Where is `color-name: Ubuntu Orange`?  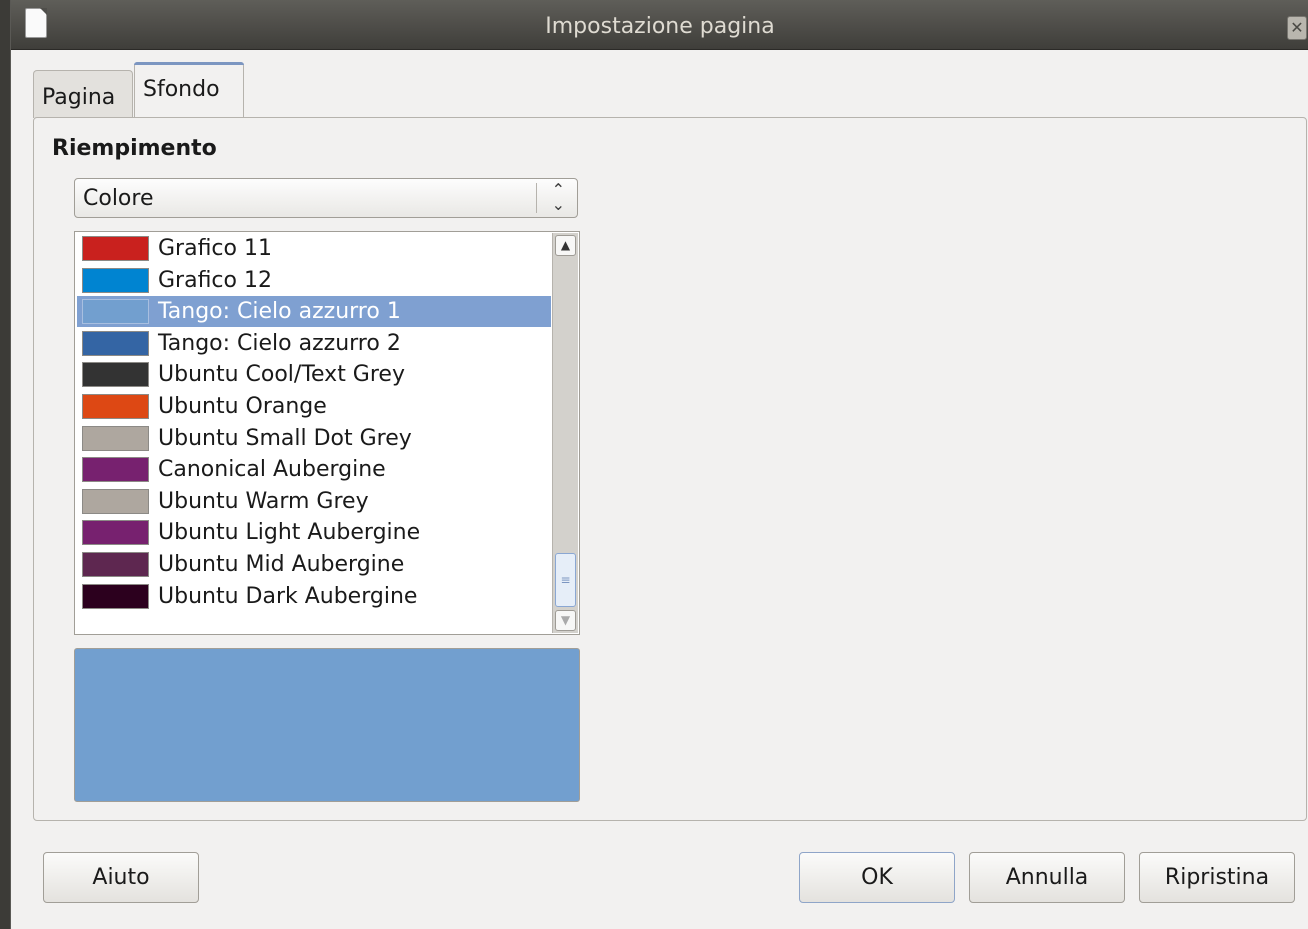 color-name: Ubuntu Orange is located at coordinates (242, 406).